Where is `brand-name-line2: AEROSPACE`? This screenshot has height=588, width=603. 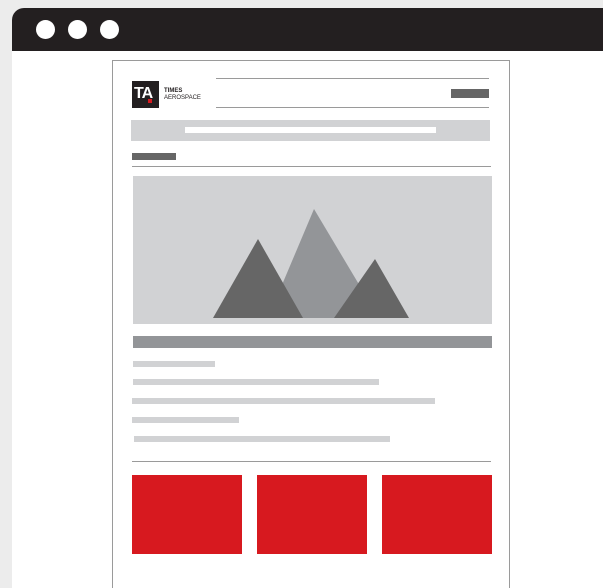 brand-name-line2: AEROSPACE is located at coordinates (182, 97).